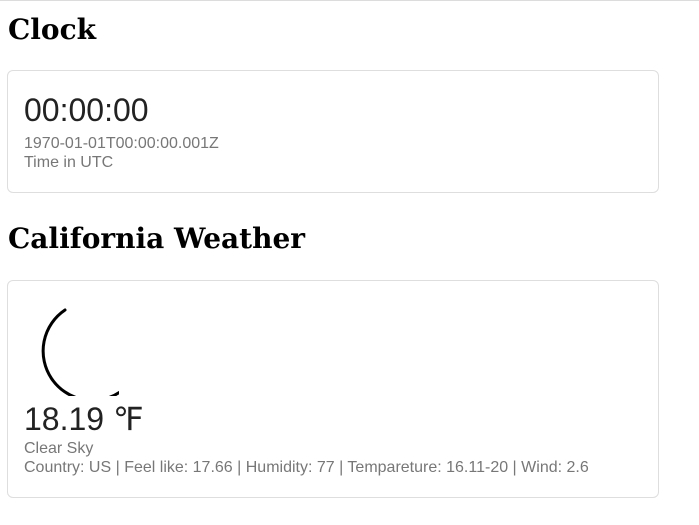  What do you see at coordinates (157, 238) in the screenshot?
I see `weather-heading: California Weather` at bounding box center [157, 238].